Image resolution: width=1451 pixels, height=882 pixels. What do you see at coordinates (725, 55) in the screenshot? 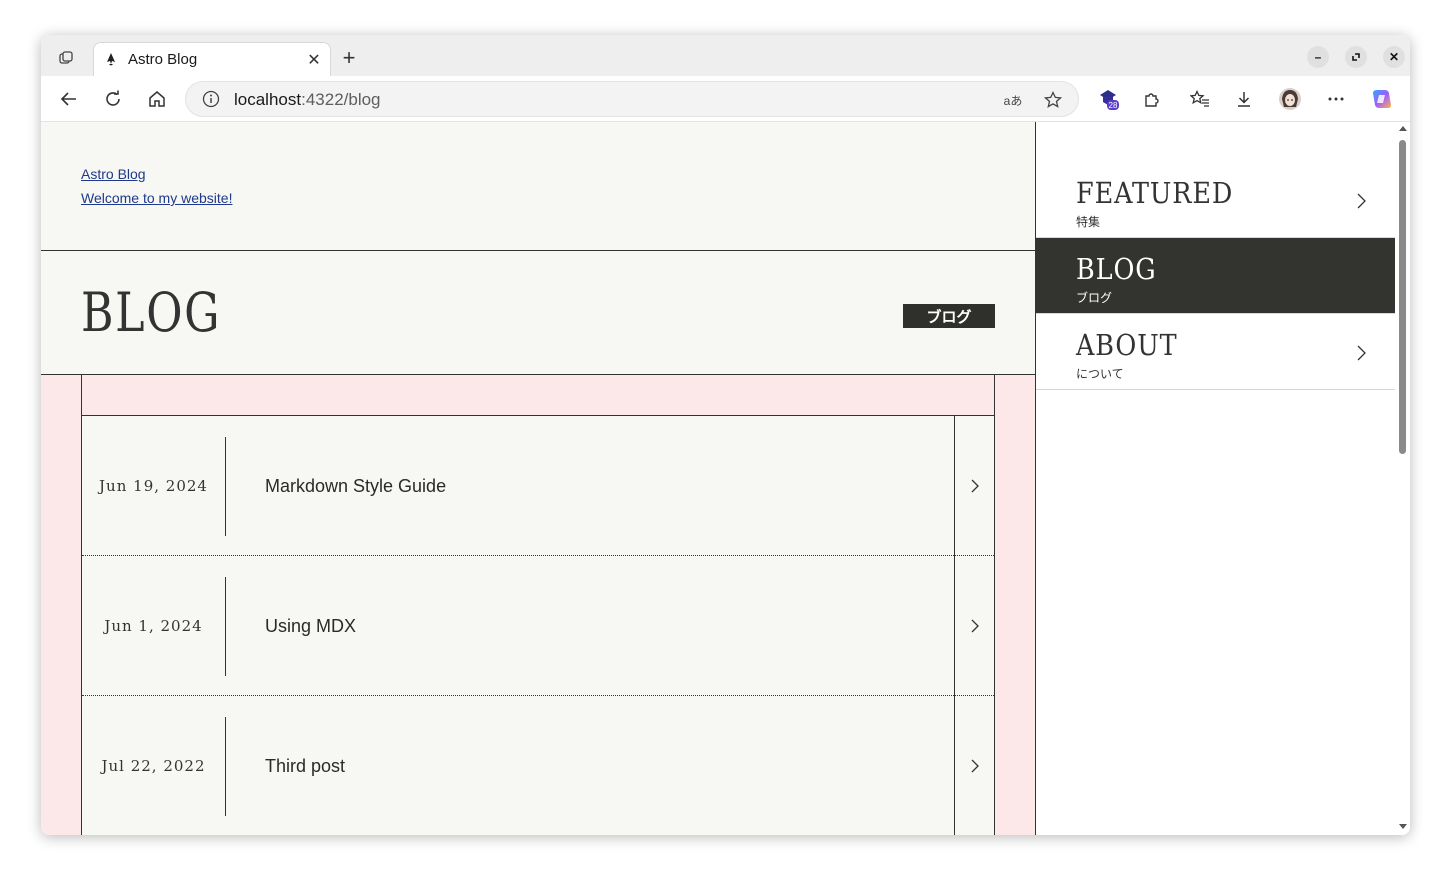
I see `tab-strip: Astro Blog ✕ + – ✕` at bounding box center [725, 55].